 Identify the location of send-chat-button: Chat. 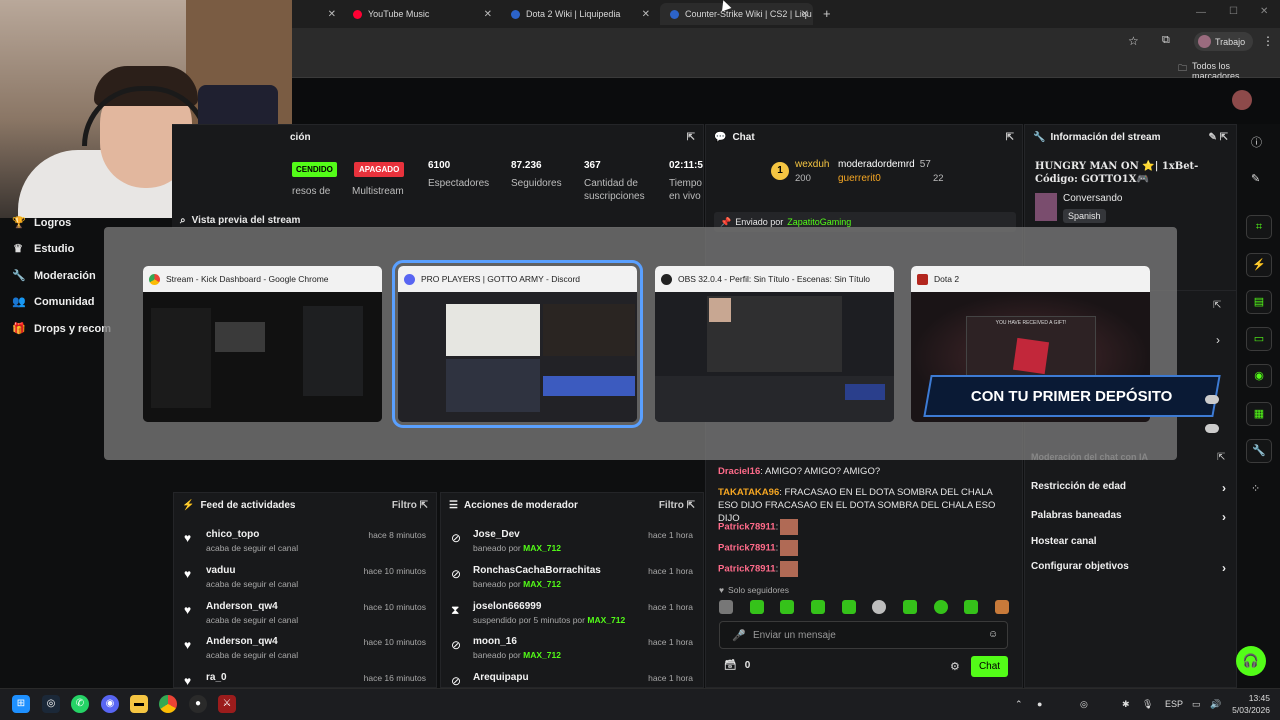
(989, 666).